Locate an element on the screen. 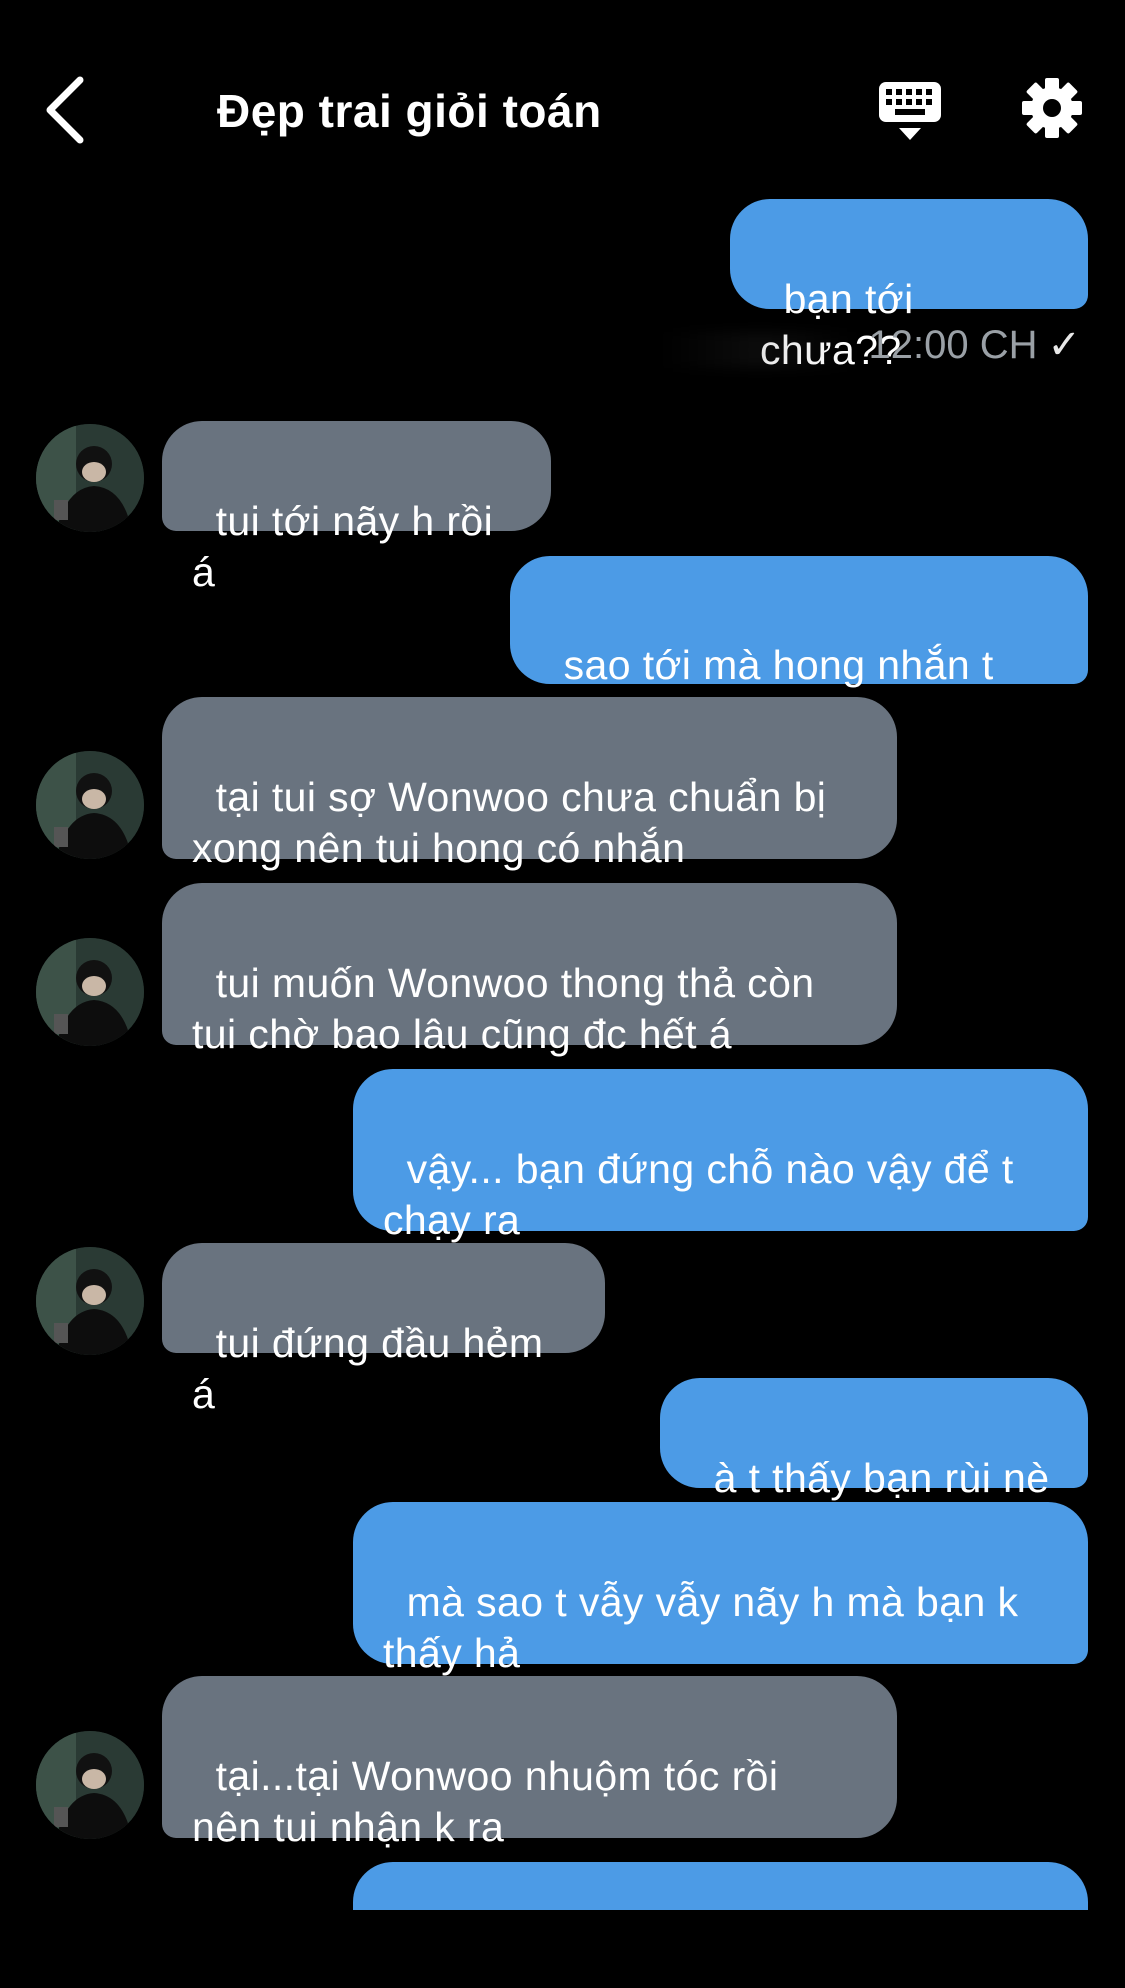 This screenshot has width=1125, height=1988. blurred-status-text is located at coordinates (760, 350).